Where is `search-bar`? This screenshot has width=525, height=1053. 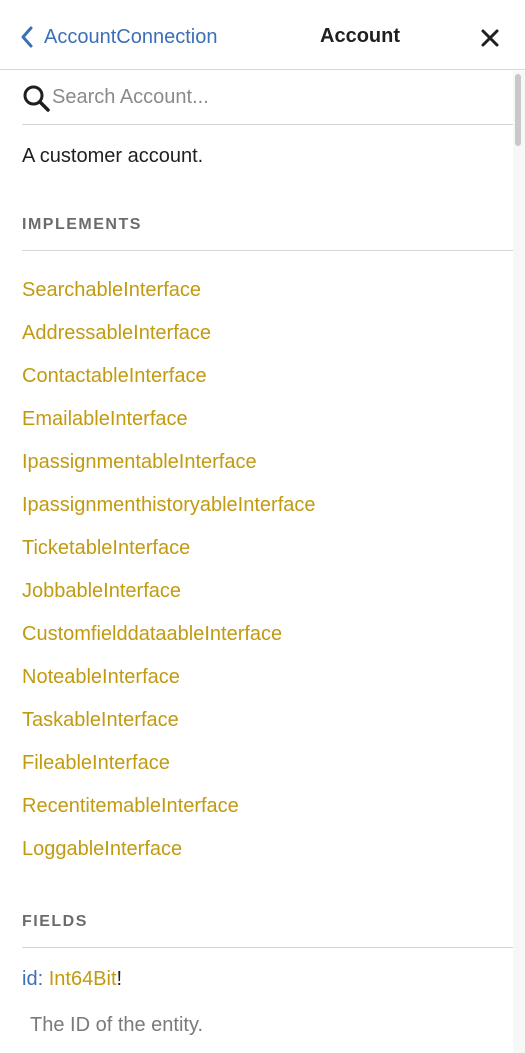
search-bar is located at coordinates (267, 98).